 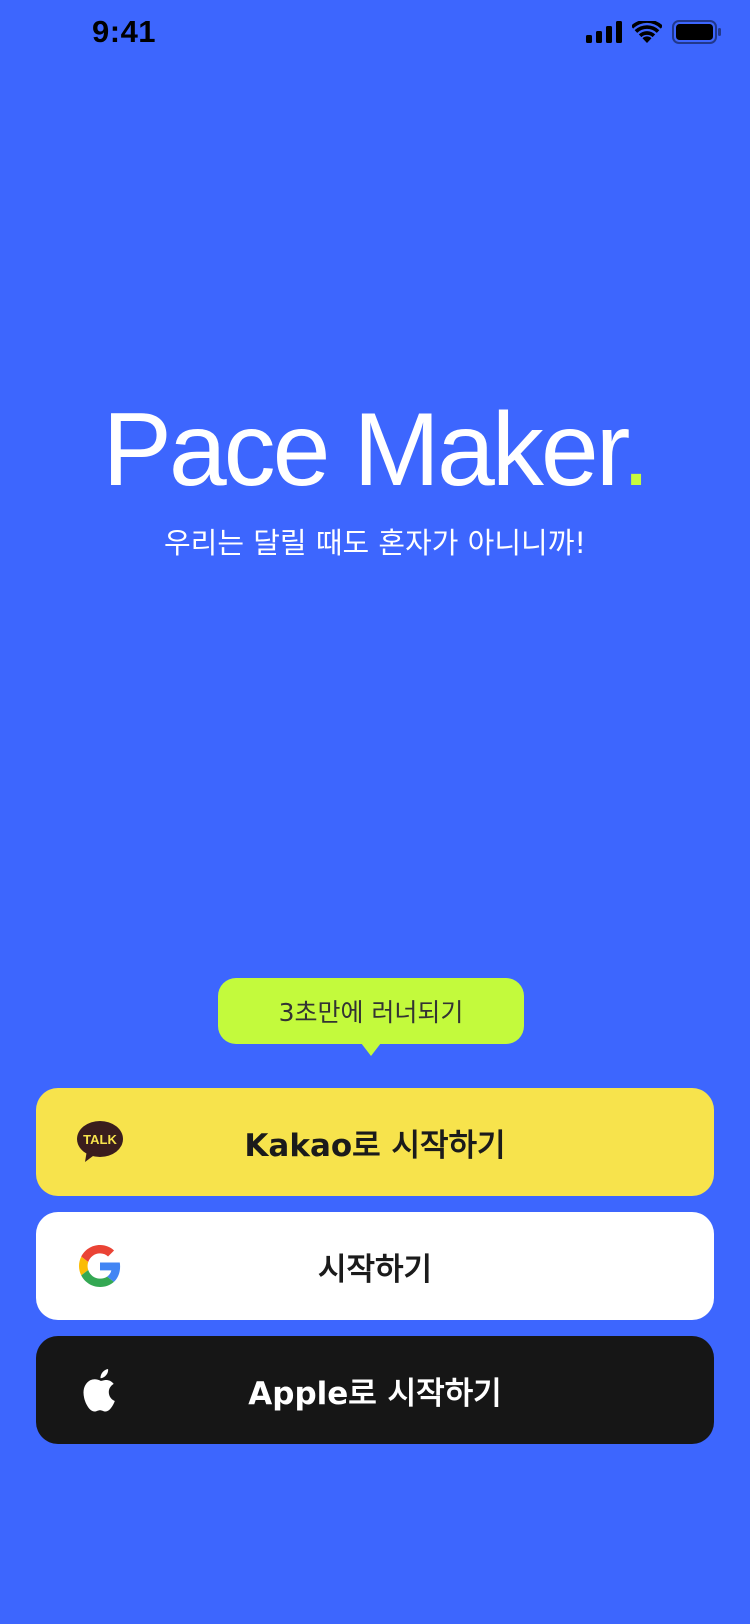 What do you see at coordinates (371, 1012) in the screenshot?
I see `signup-tooltip-text: 3초만에 러너되기` at bounding box center [371, 1012].